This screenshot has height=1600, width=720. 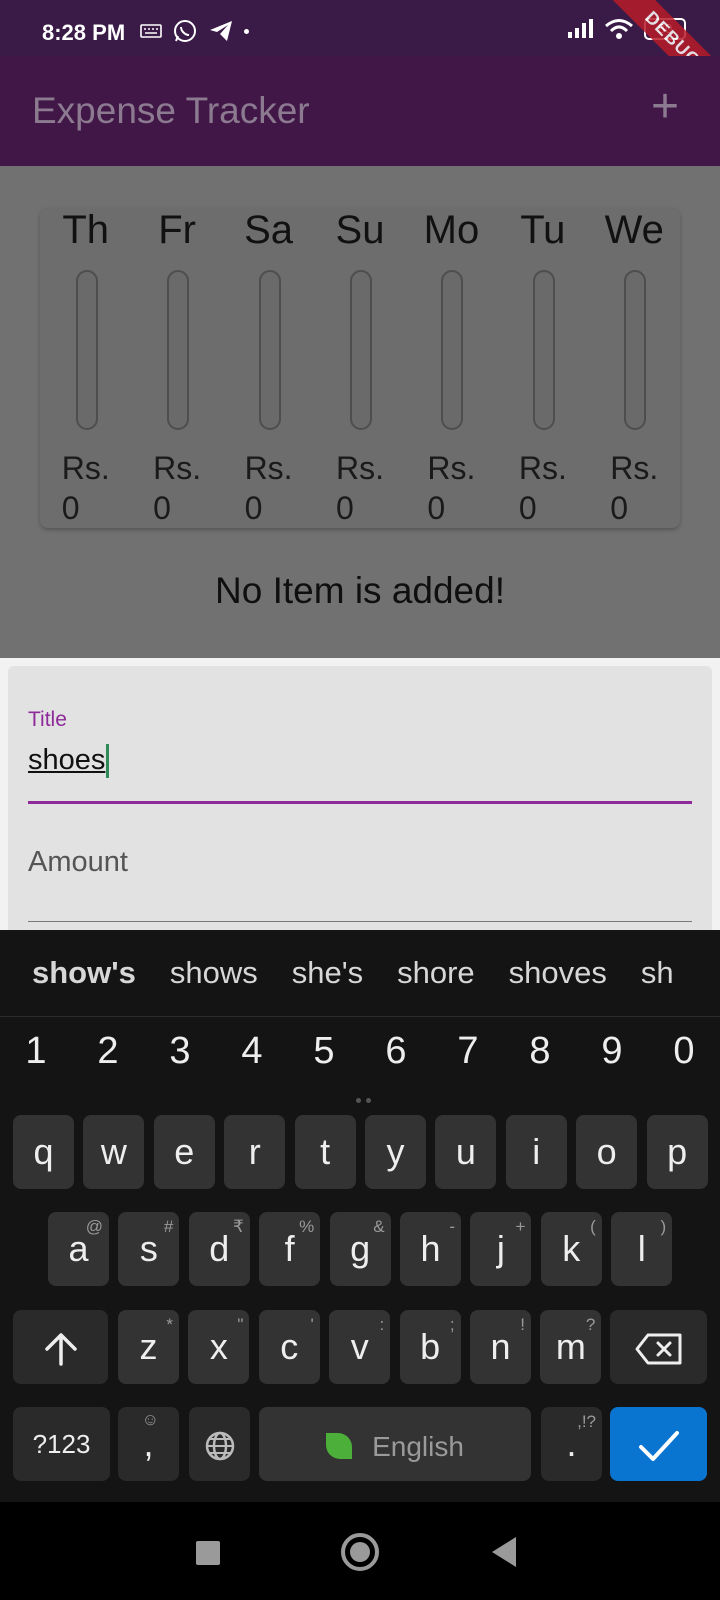 What do you see at coordinates (452, 1226) in the screenshot?
I see `letter-key-alt-label: -` at bounding box center [452, 1226].